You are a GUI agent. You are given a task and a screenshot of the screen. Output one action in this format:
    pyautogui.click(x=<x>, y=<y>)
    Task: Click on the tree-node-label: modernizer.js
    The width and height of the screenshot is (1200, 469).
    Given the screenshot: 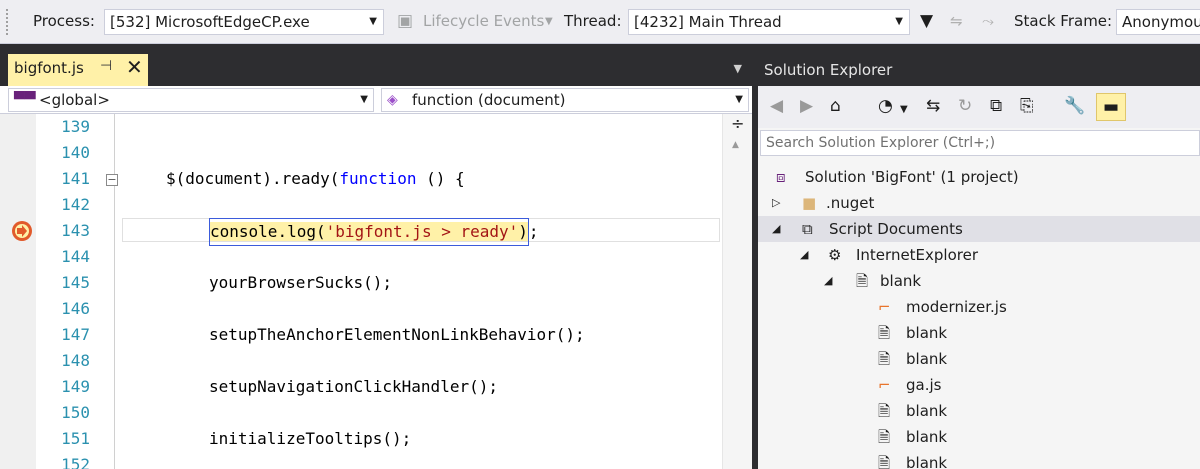 What is the action you would take?
    pyautogui.click(x=956, y=307)
    